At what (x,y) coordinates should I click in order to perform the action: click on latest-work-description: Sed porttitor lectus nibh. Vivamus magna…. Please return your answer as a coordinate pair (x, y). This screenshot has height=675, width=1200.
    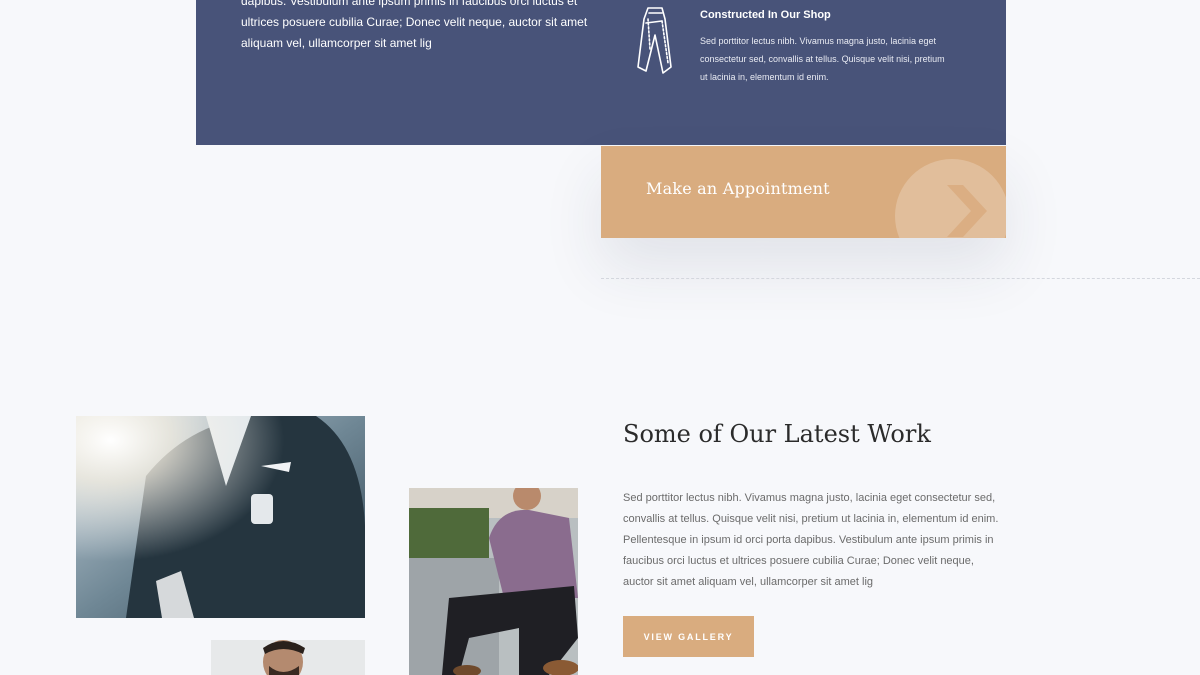
    Looking at the image, I should click on (823, 540).